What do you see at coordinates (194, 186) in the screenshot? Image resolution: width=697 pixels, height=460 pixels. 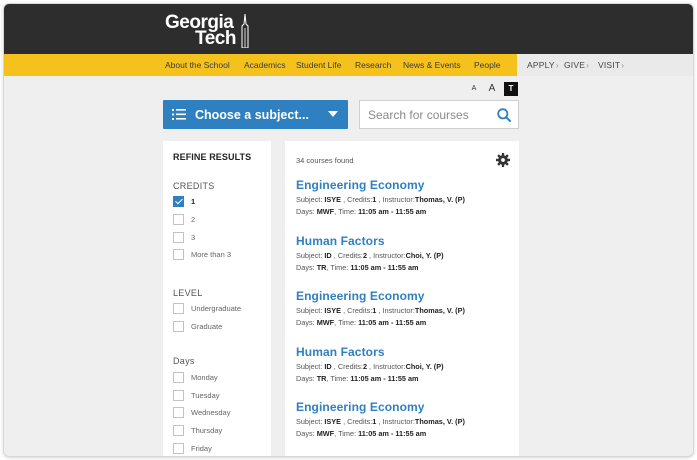 I see `credits-section-title: CREDITS` at bounding box center [194, 186].